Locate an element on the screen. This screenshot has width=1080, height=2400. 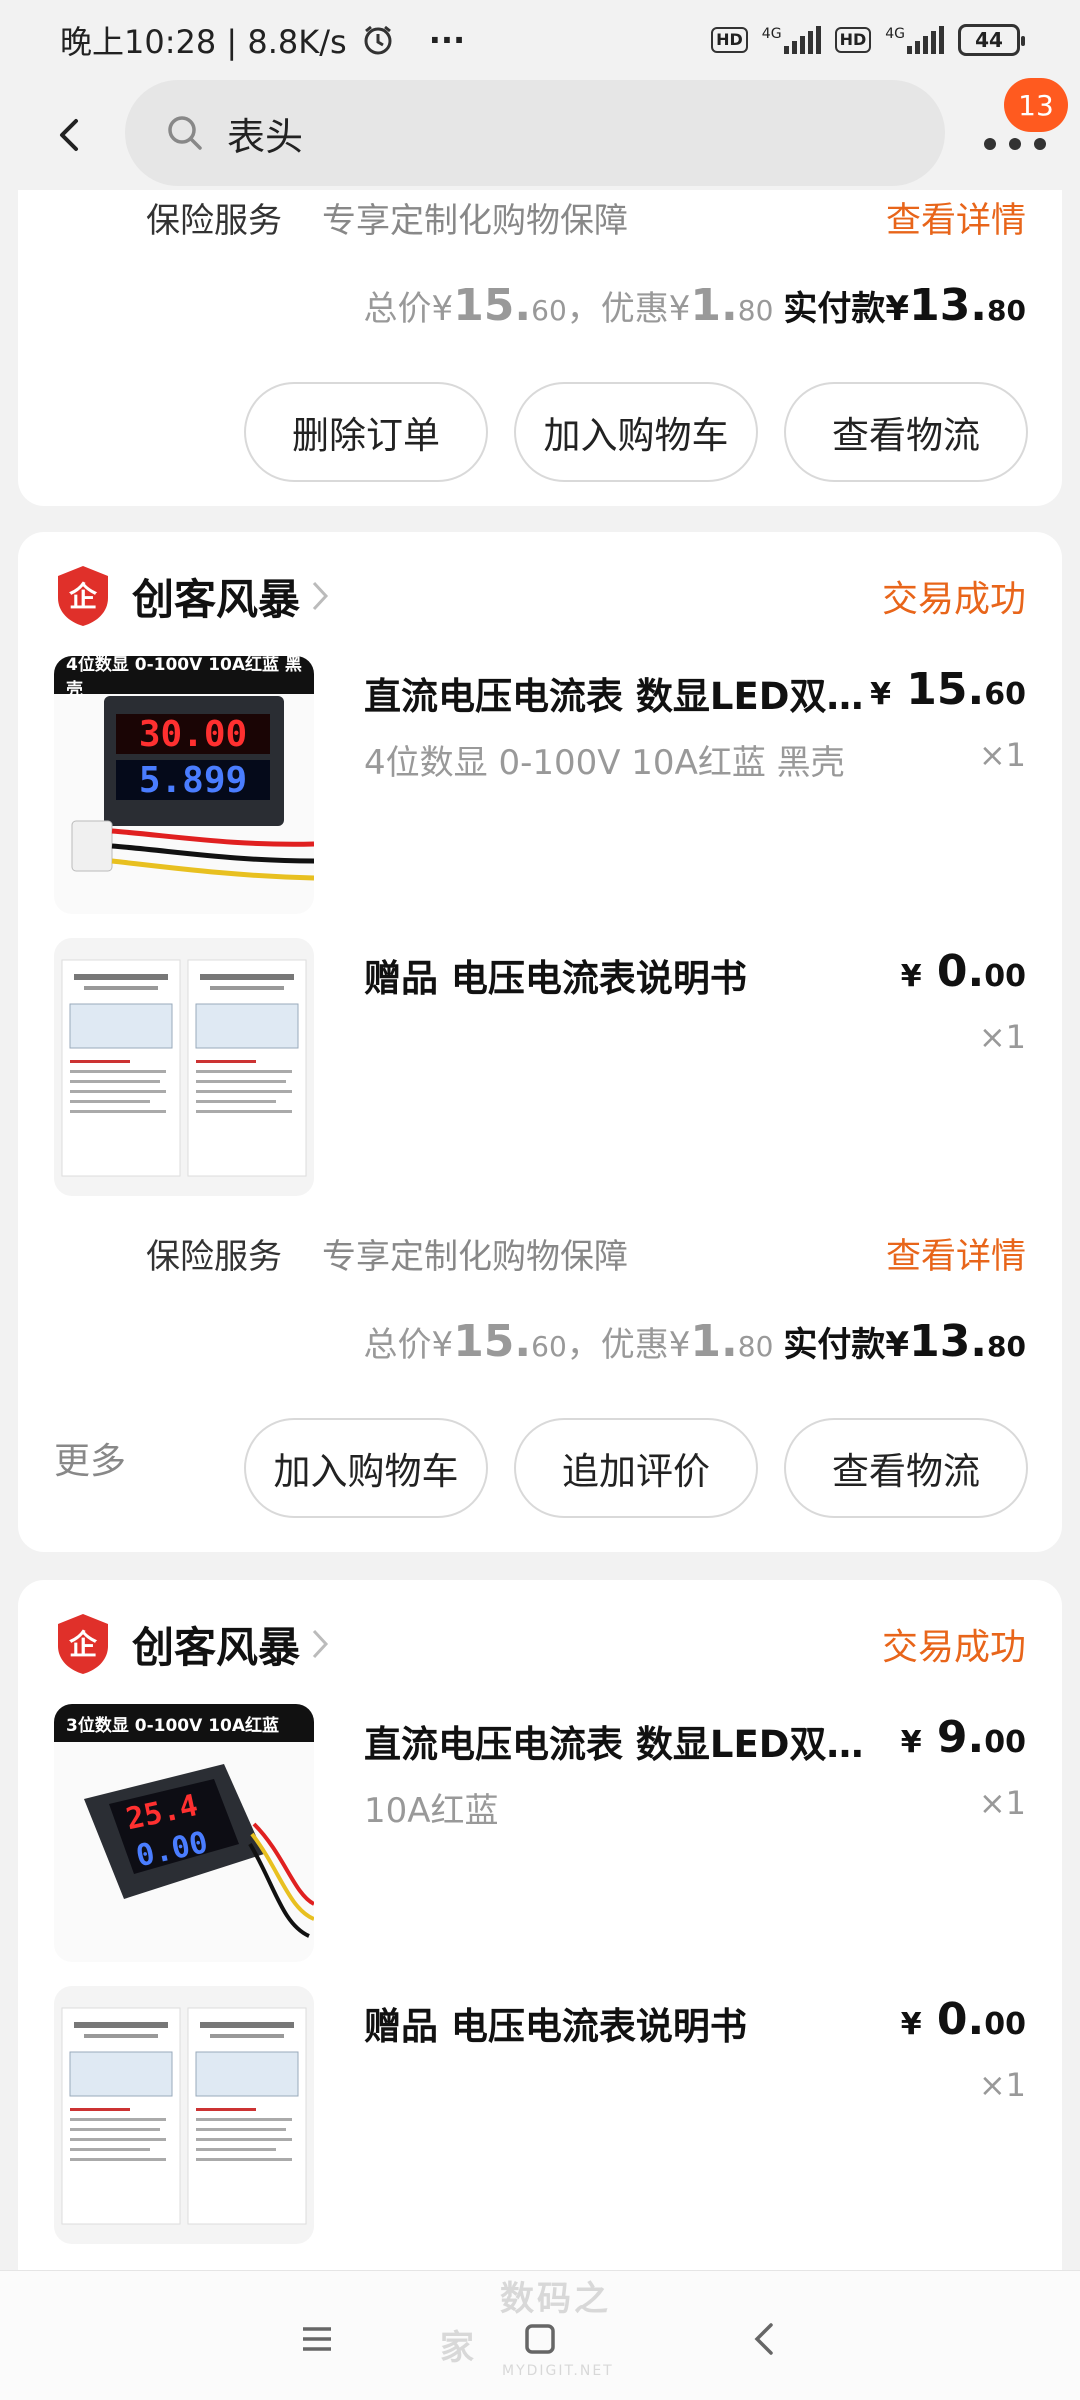
delete-order-button: 删除订单 is located at coordinates (366, 432).